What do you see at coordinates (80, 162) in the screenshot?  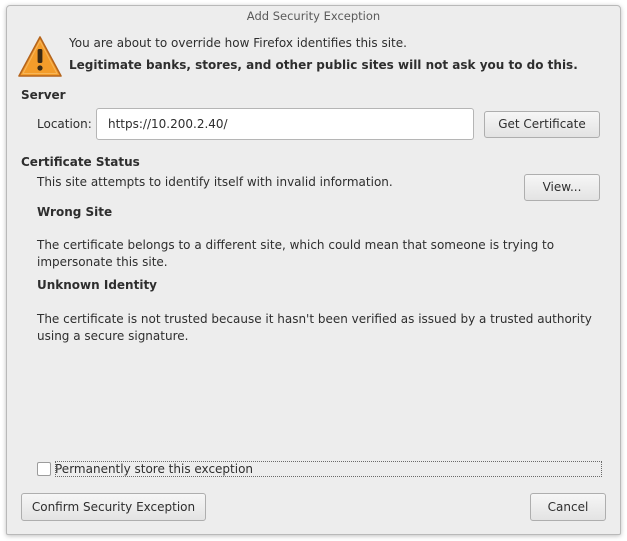 I see `certificate-status-title: Certificate Status` at bounding box center [80, 162].